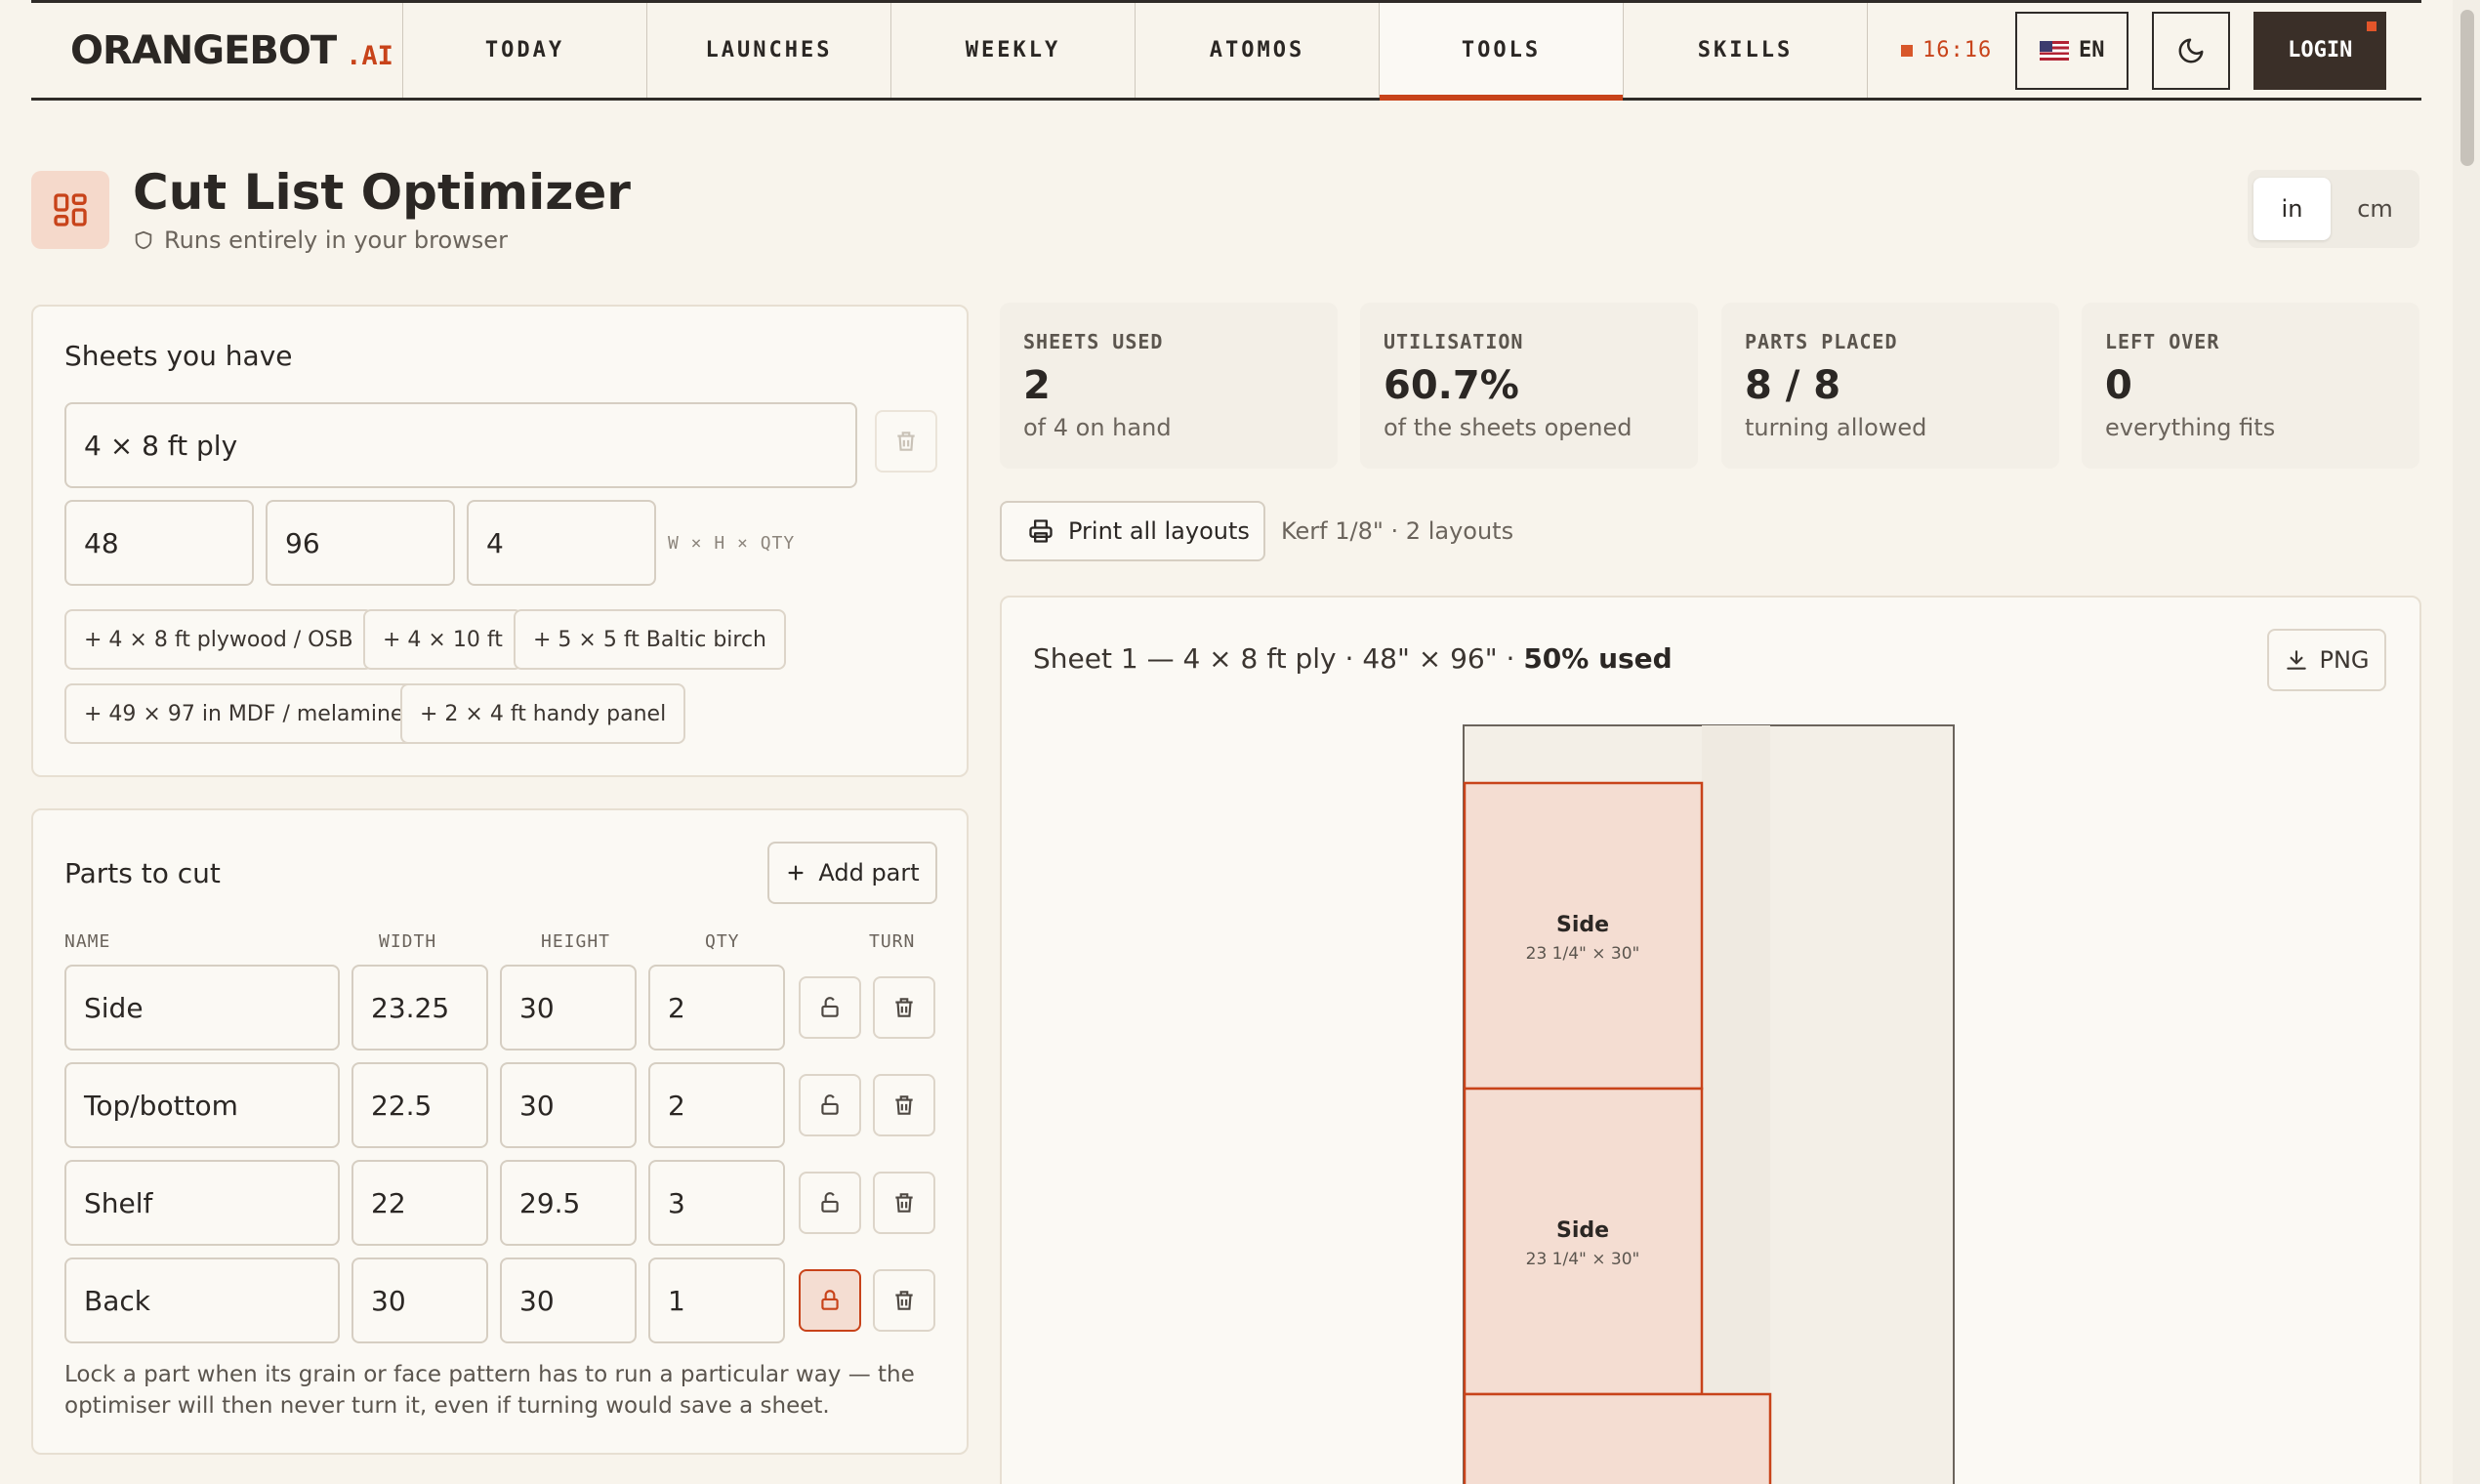  I want to click on clock: 16:16, so click(1946, 50).